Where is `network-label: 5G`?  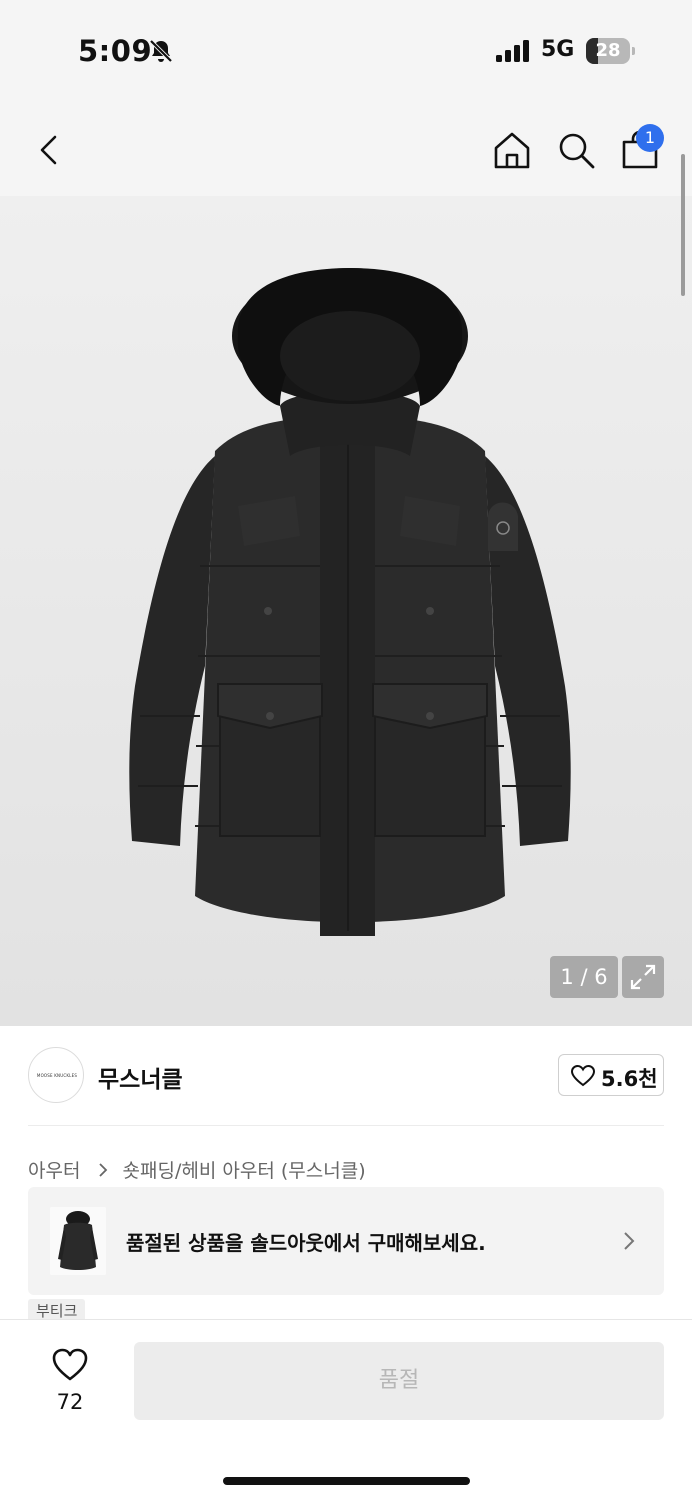 network-label: 5G is located at coordinates (558, 49).